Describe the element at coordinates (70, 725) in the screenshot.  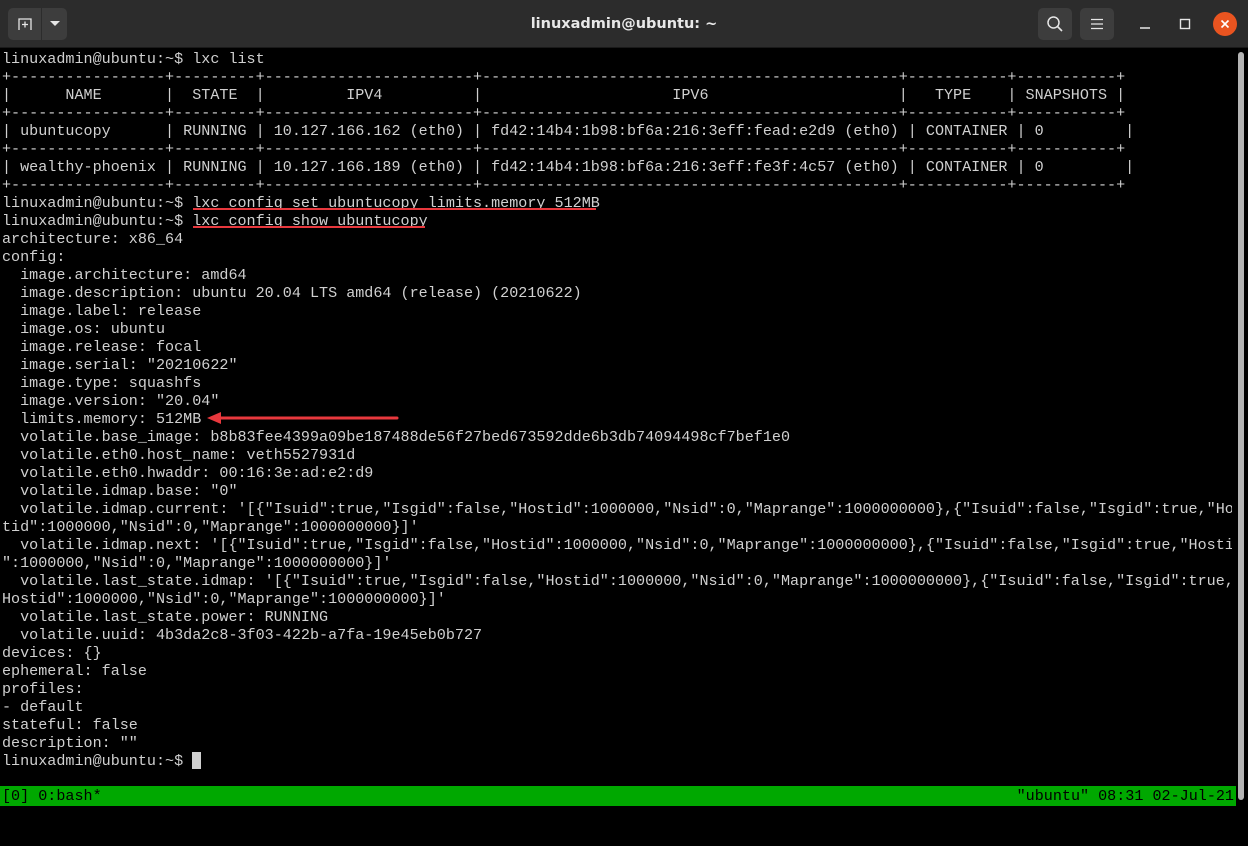
I see `terminal-line: stateful: false` at that location.